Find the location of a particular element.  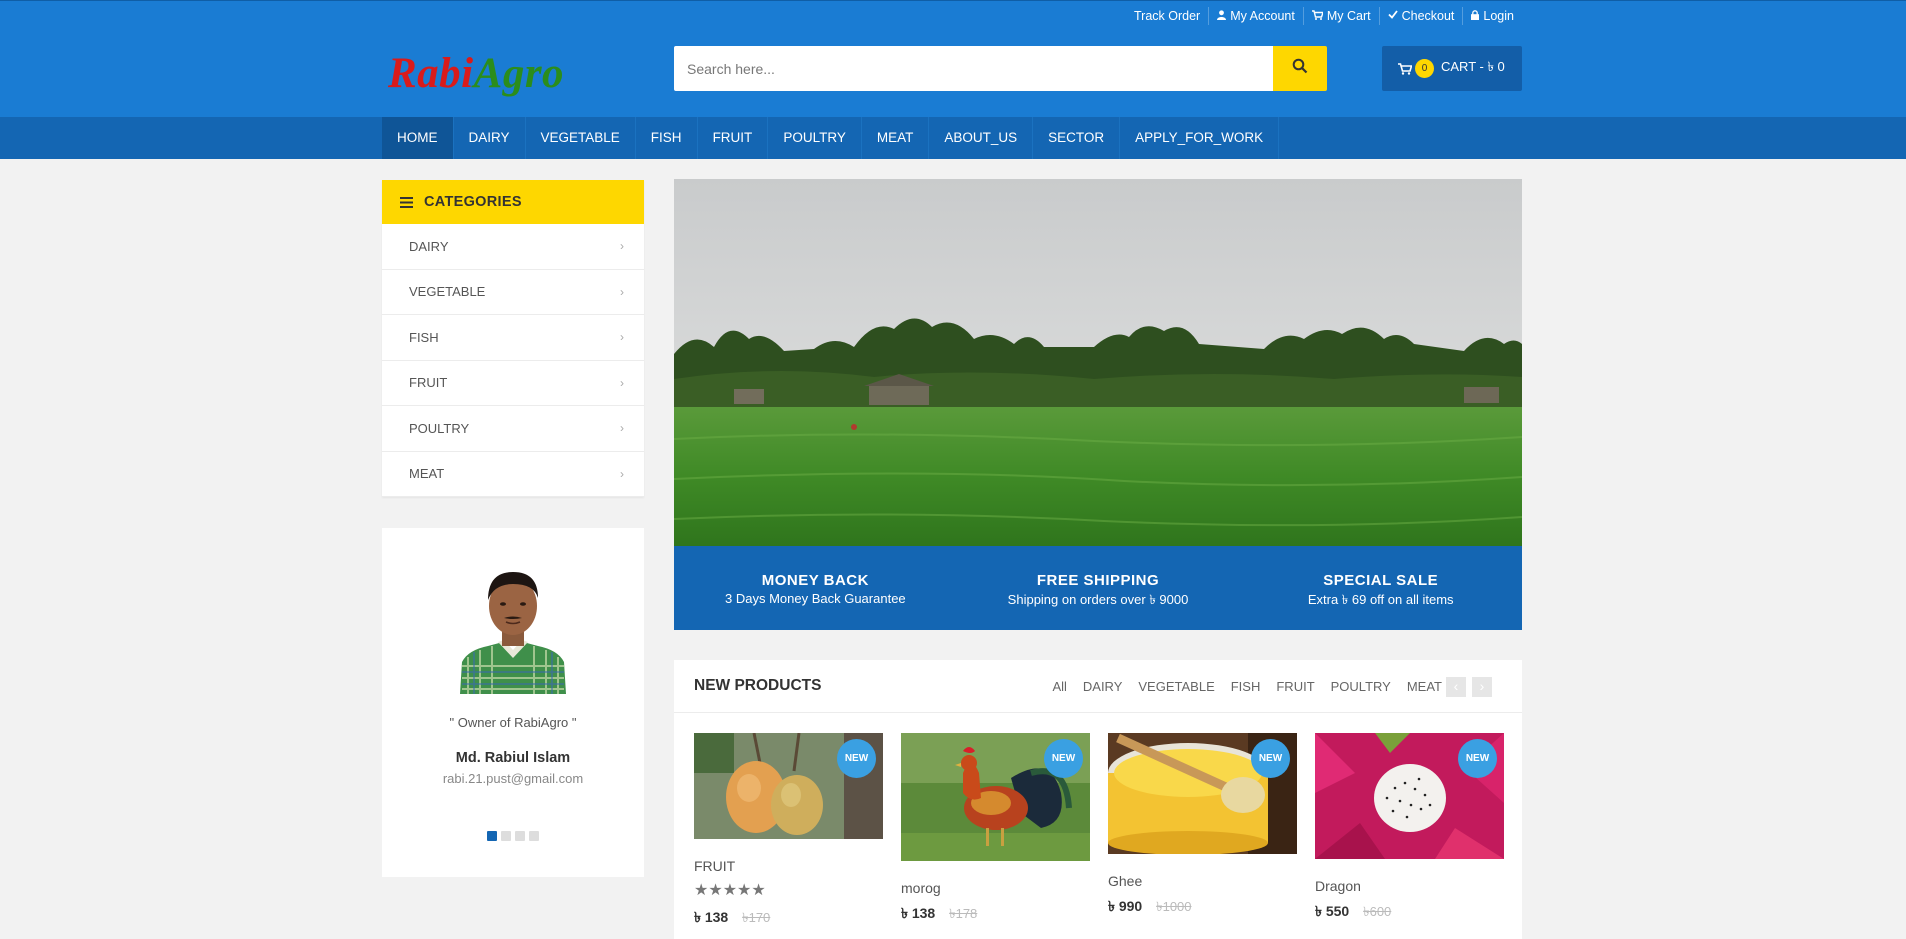

category-item-vegetable: VEGETABLE › is located at coordinates (513, 292).